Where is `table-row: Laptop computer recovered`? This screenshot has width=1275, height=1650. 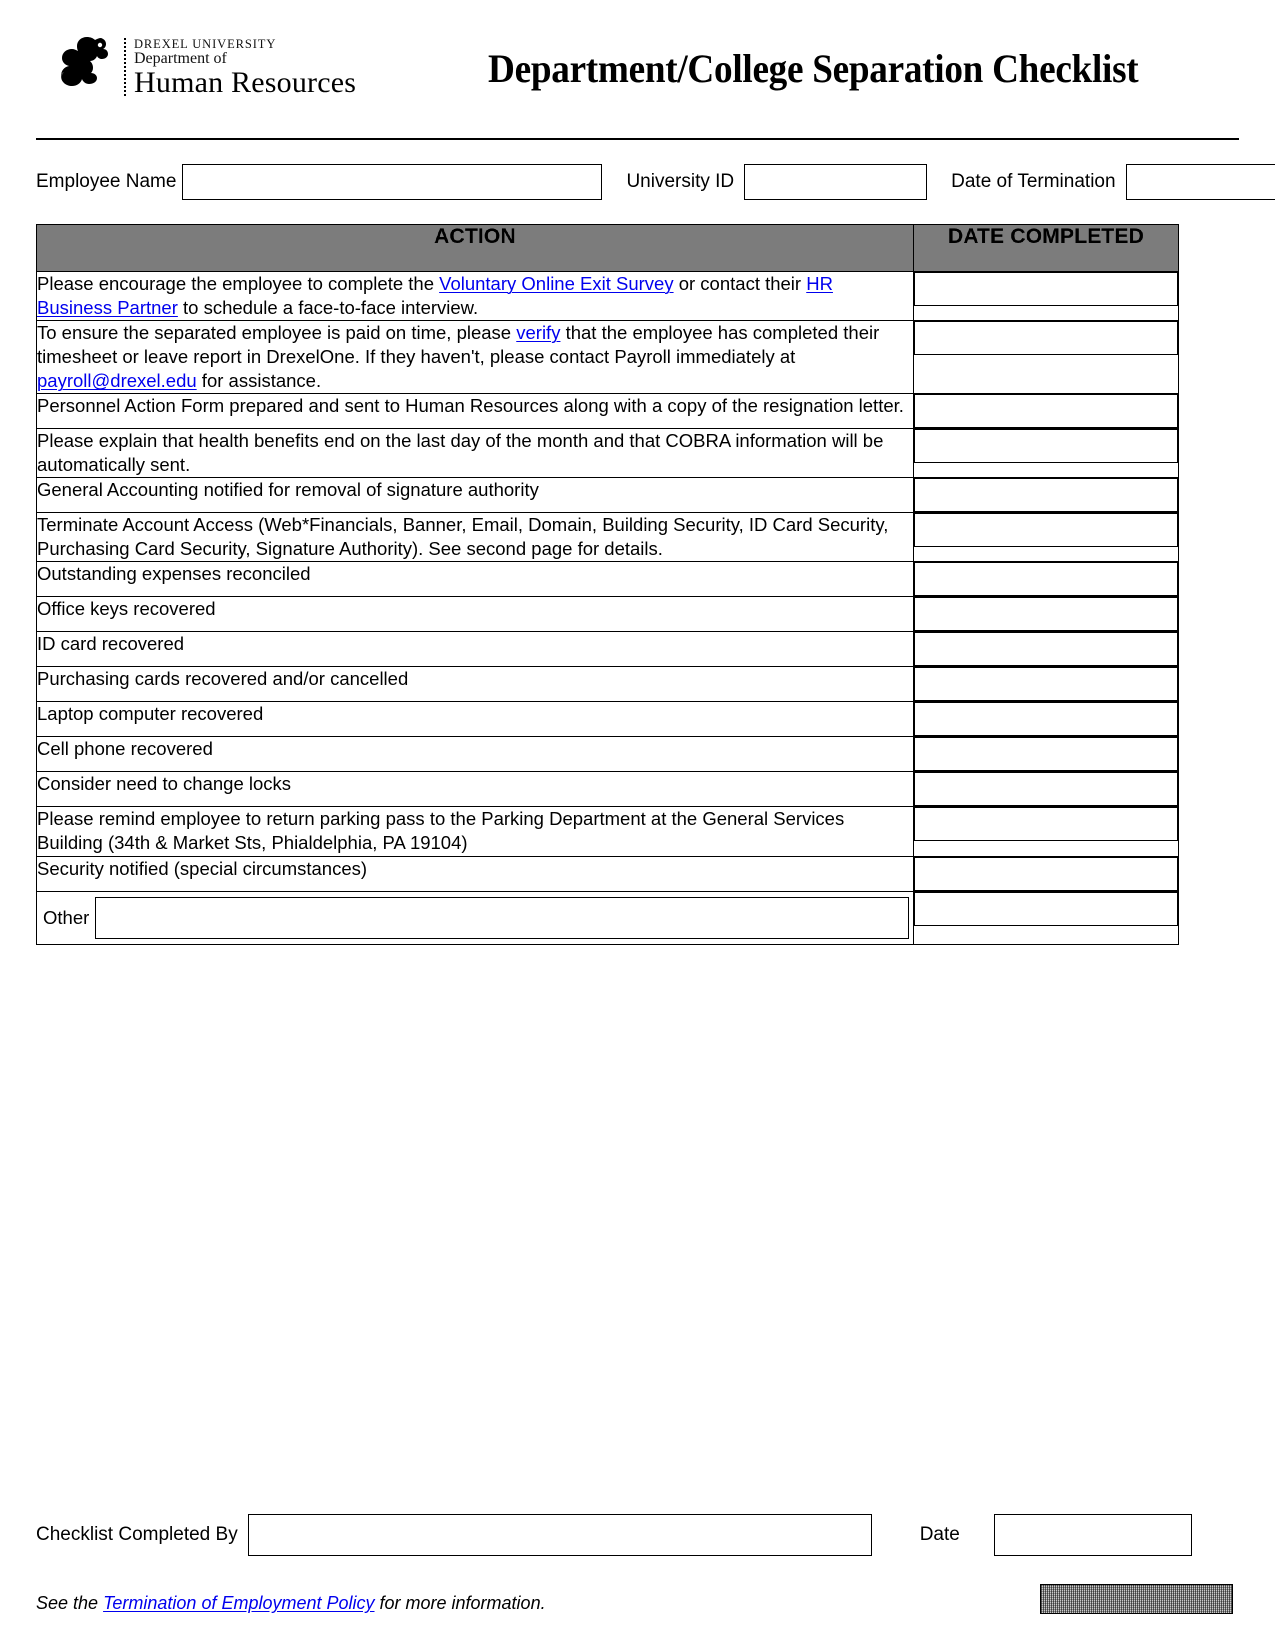 table-row: Laptop computer recovered is located at coordinates (607, 719).